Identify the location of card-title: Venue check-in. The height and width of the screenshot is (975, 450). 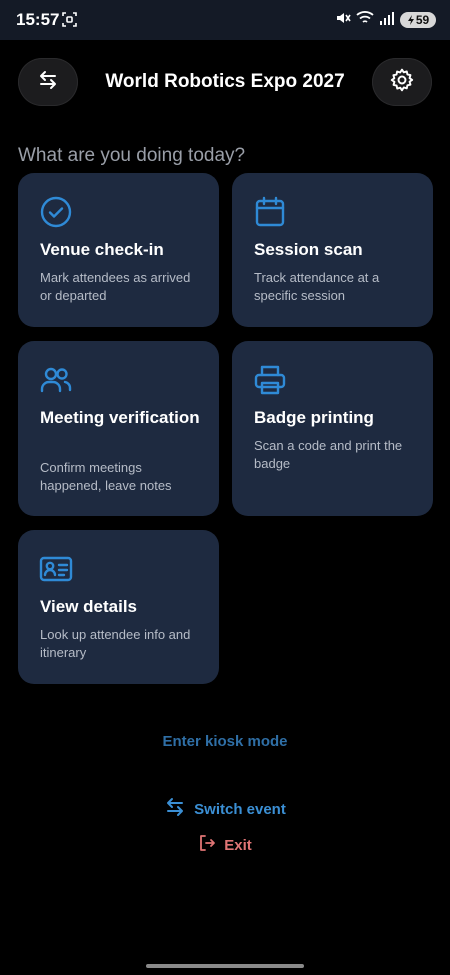
(102, 249).